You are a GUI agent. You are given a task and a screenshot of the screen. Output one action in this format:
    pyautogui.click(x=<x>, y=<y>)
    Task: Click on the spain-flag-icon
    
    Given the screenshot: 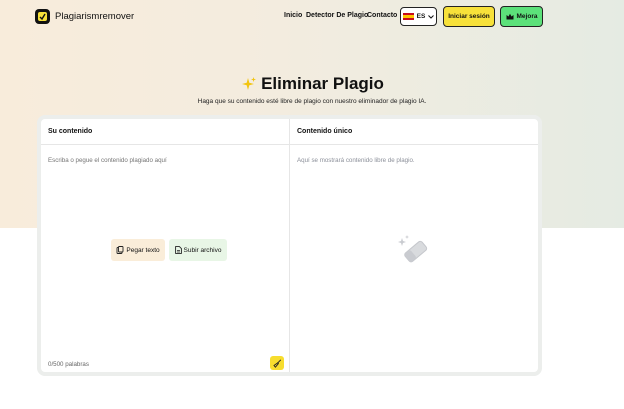 What is the action you would take?
    pyautogui.click(x=408, y=16)
    